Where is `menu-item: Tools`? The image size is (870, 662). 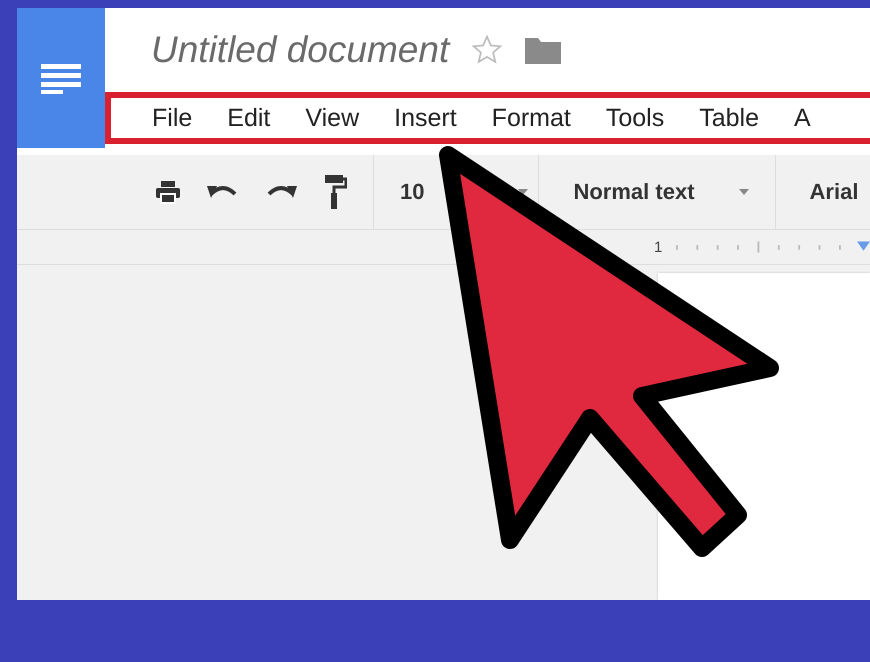 menu-item: Tools is located at coordinates (635, 118).